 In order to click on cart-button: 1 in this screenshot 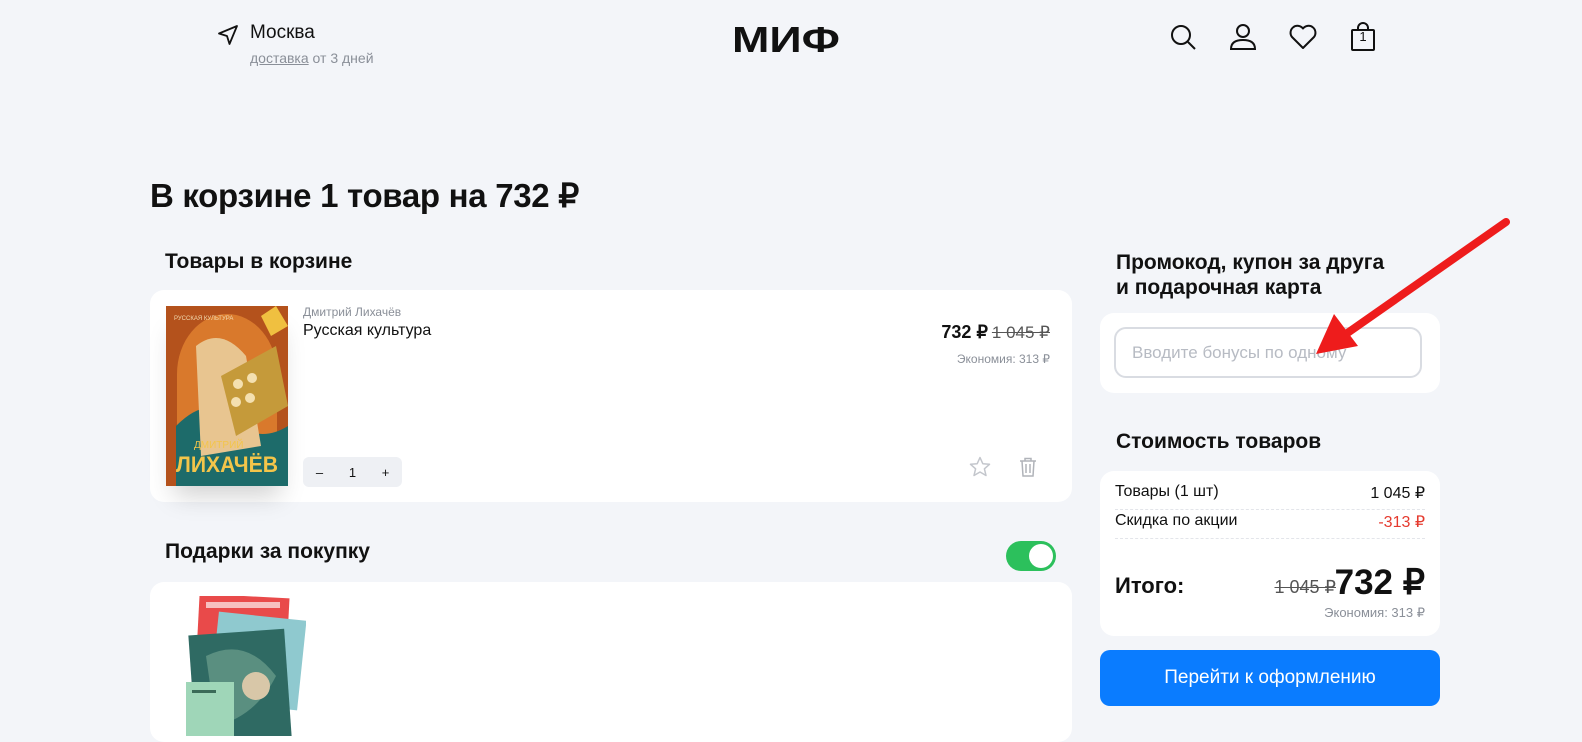, I will do `click(1363, 37)`.